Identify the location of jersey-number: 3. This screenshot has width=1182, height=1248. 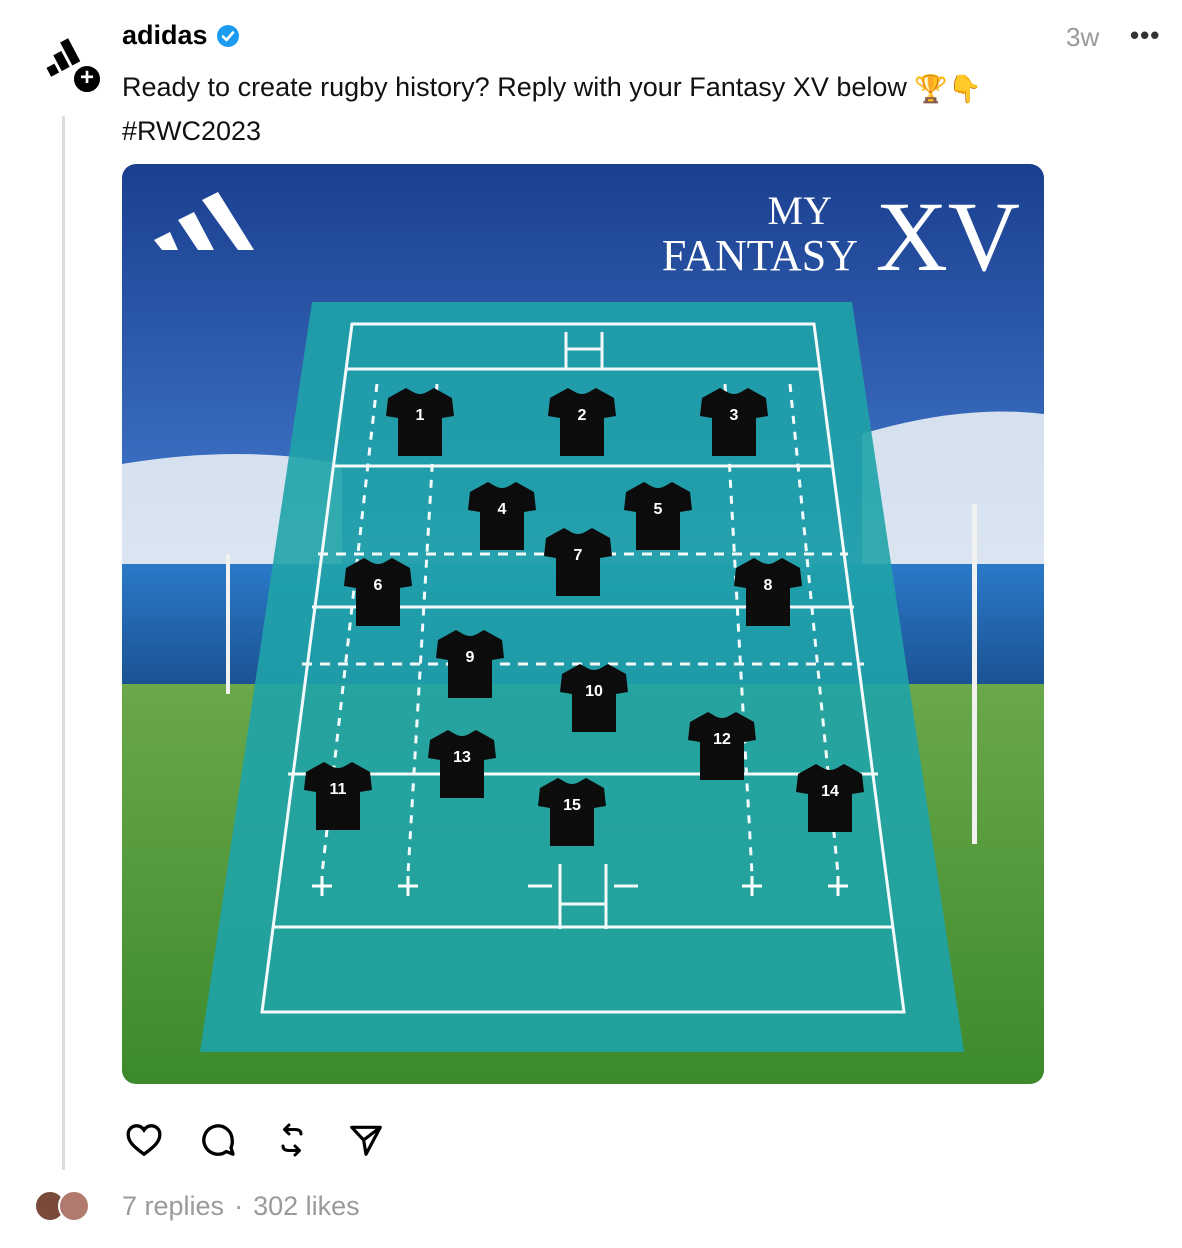
(734, 415).